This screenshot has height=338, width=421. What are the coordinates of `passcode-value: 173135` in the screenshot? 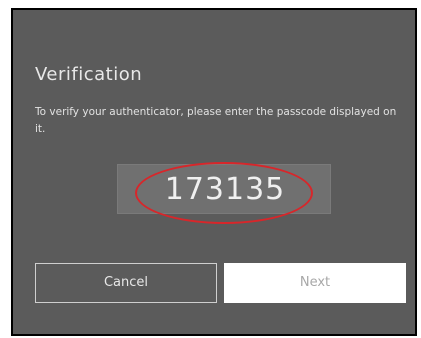 It's located at (225, 189).